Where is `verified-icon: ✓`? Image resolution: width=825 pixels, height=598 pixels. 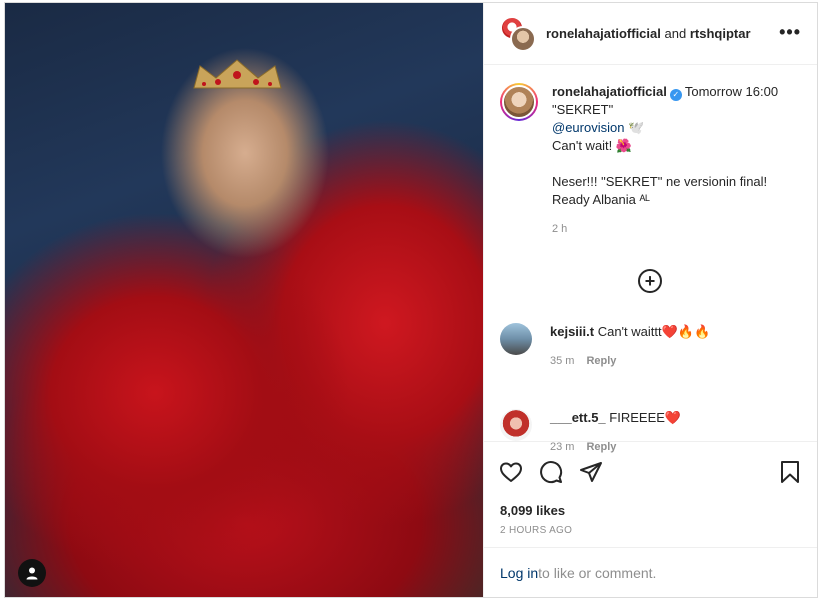
verified-icon: ✓ is located at coordinates (675, 95).